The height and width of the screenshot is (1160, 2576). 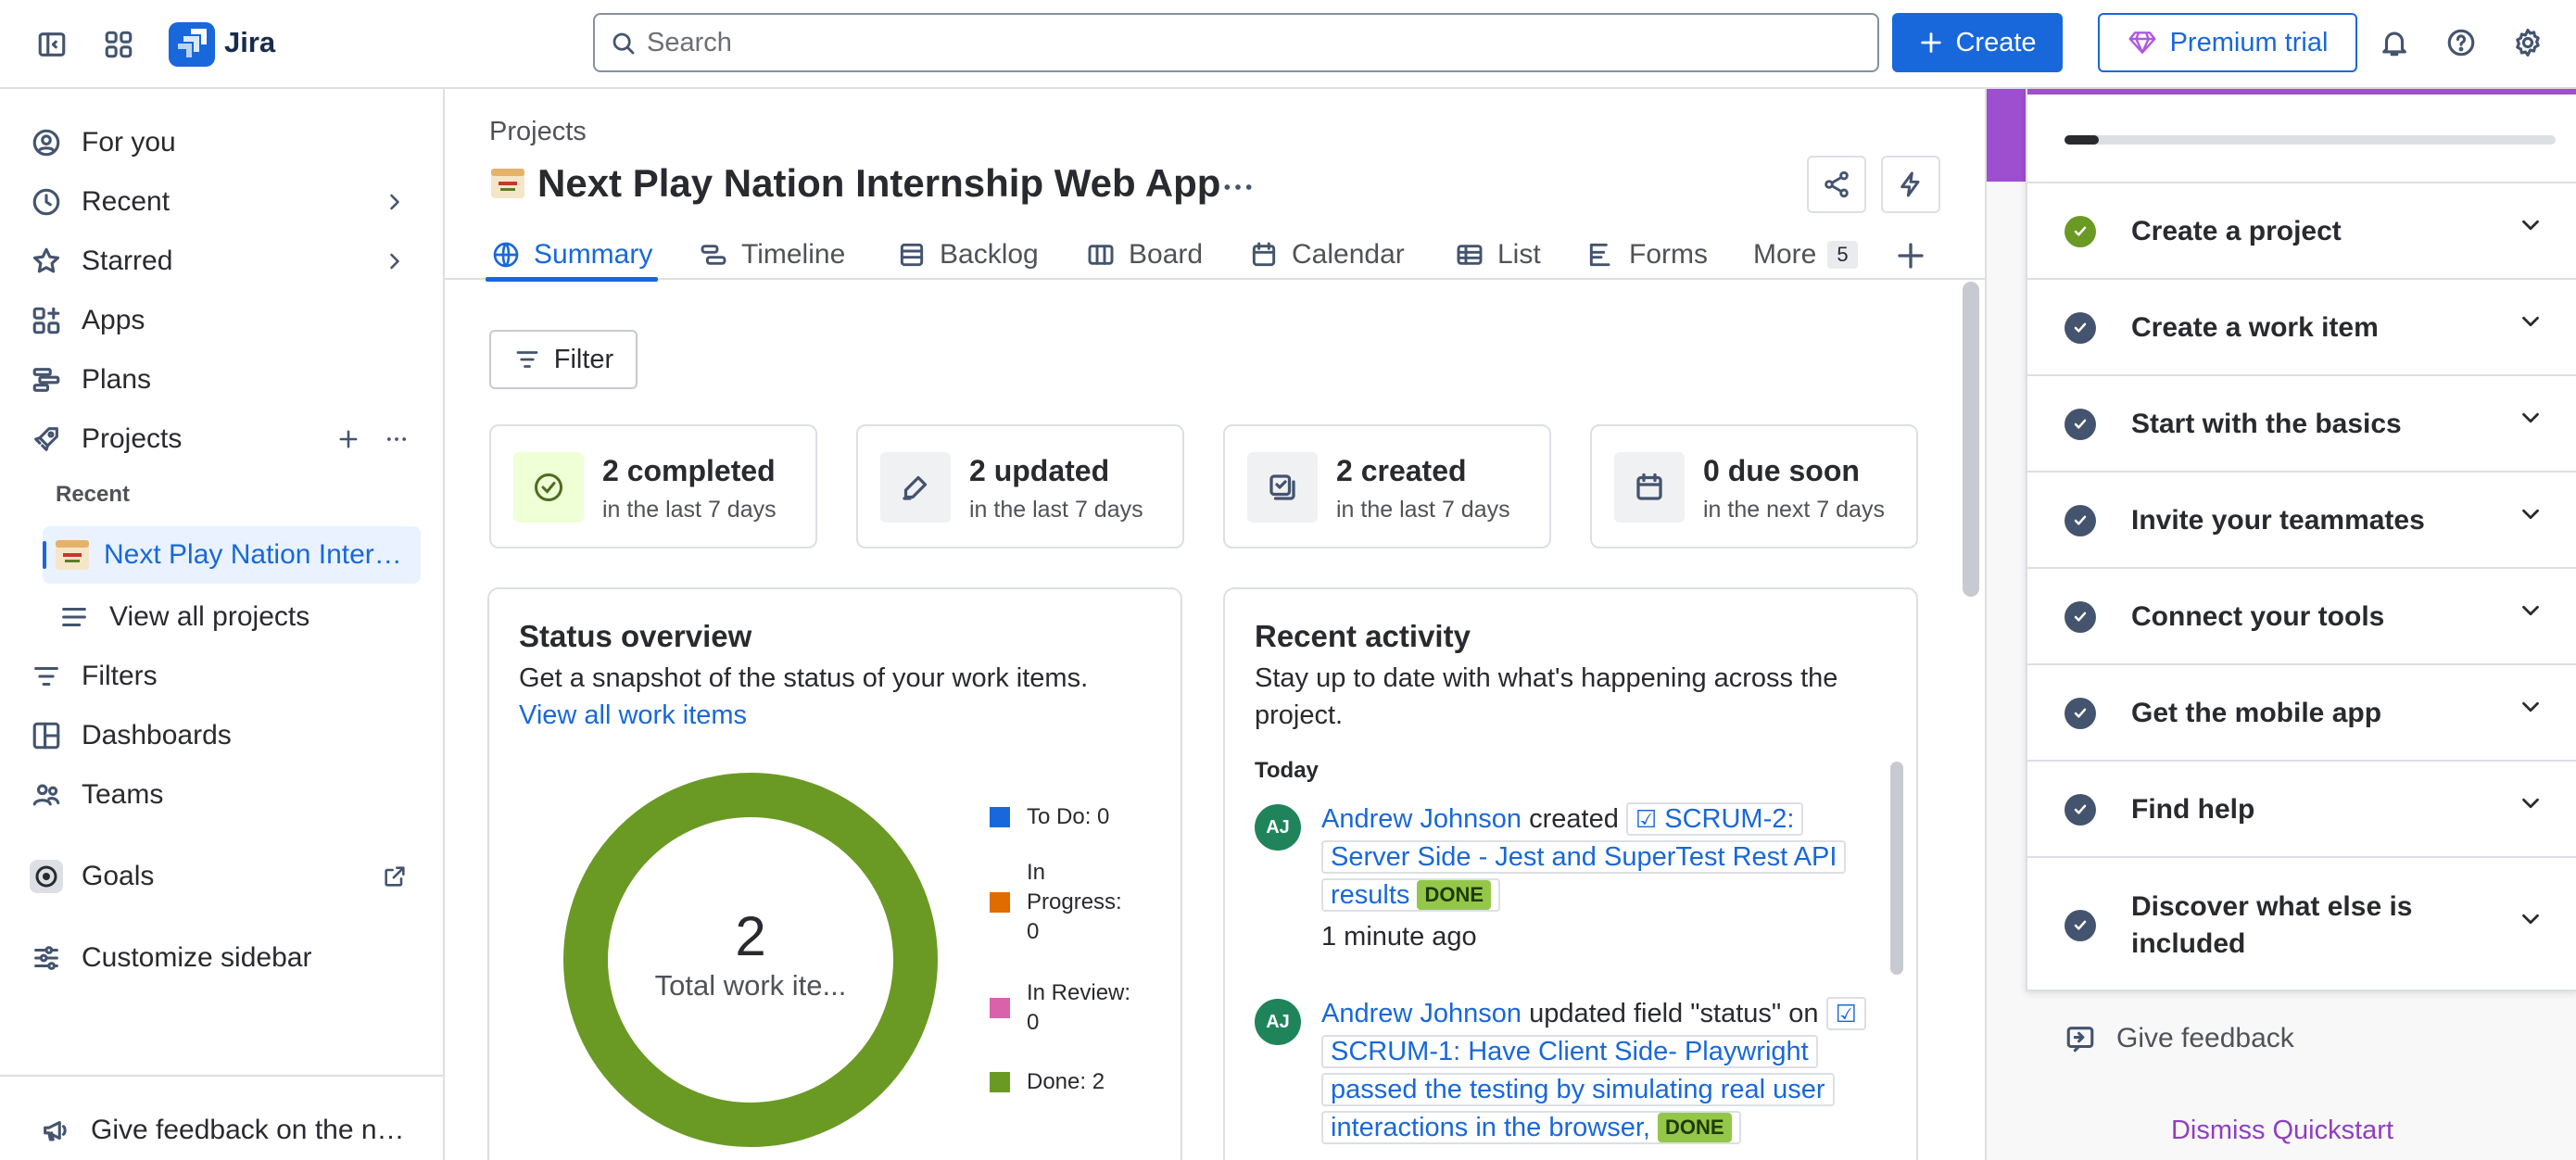 What do you see at coordinates (1646, 819) in the screenshot?
I see `task-checkbox-icon: ☑` at bounding box center [1646, 819].